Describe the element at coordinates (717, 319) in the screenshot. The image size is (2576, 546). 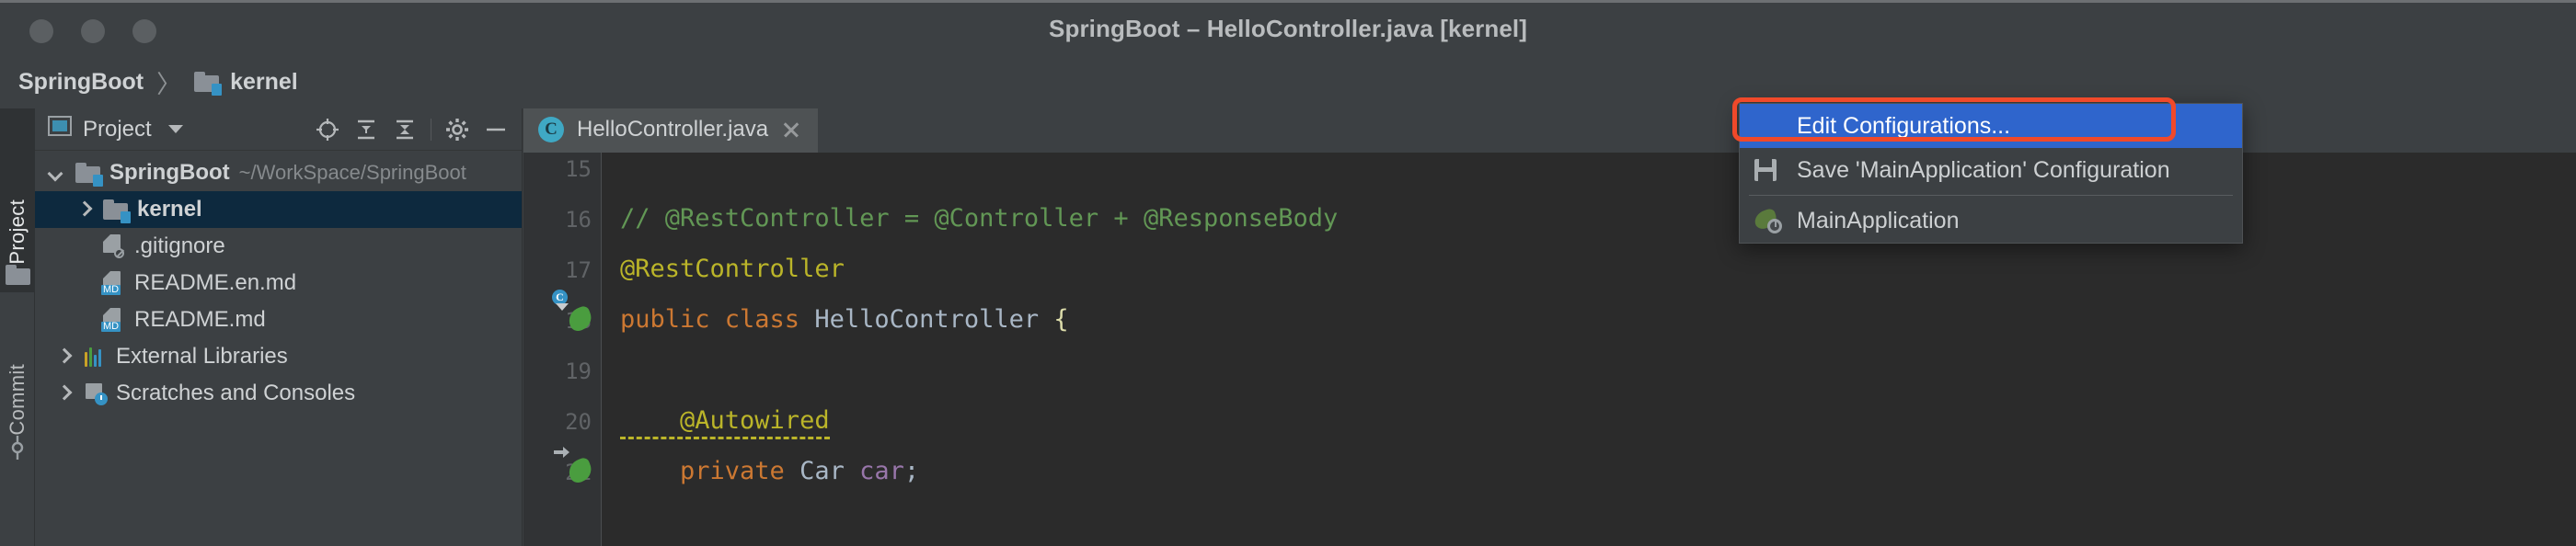
I see `code-token-keyword: public class` at that location.